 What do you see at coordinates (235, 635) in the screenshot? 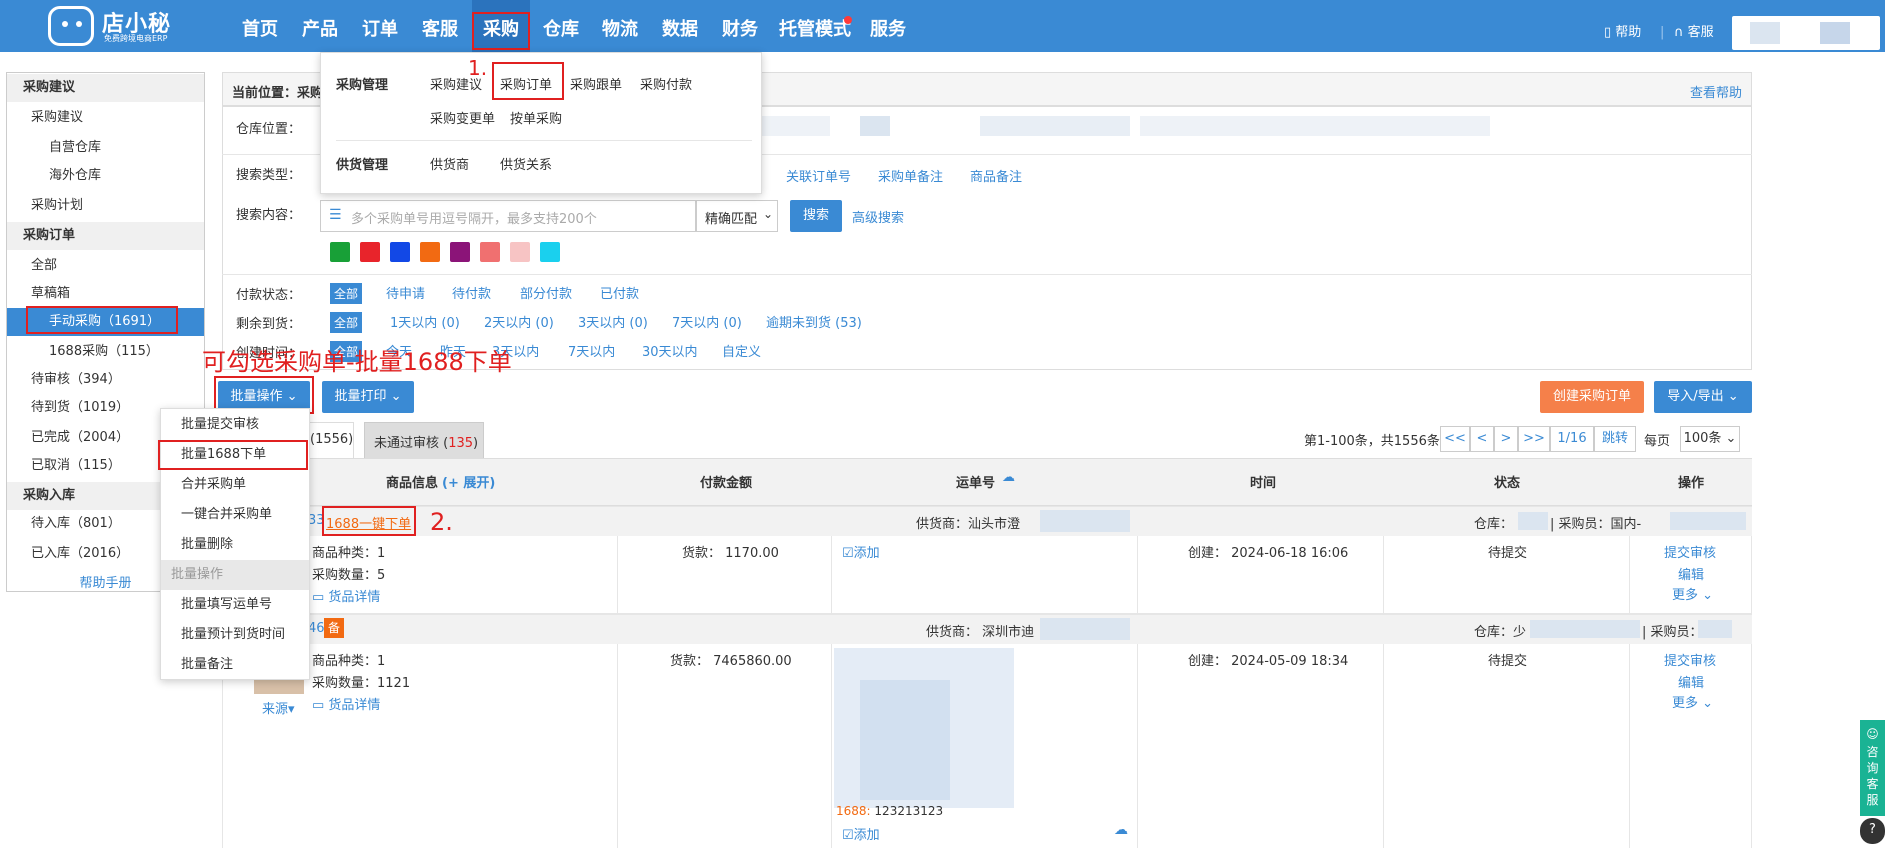
I see `batch-menu-item2-1: 批量预计到货时间` at bounding box center [235, 635].